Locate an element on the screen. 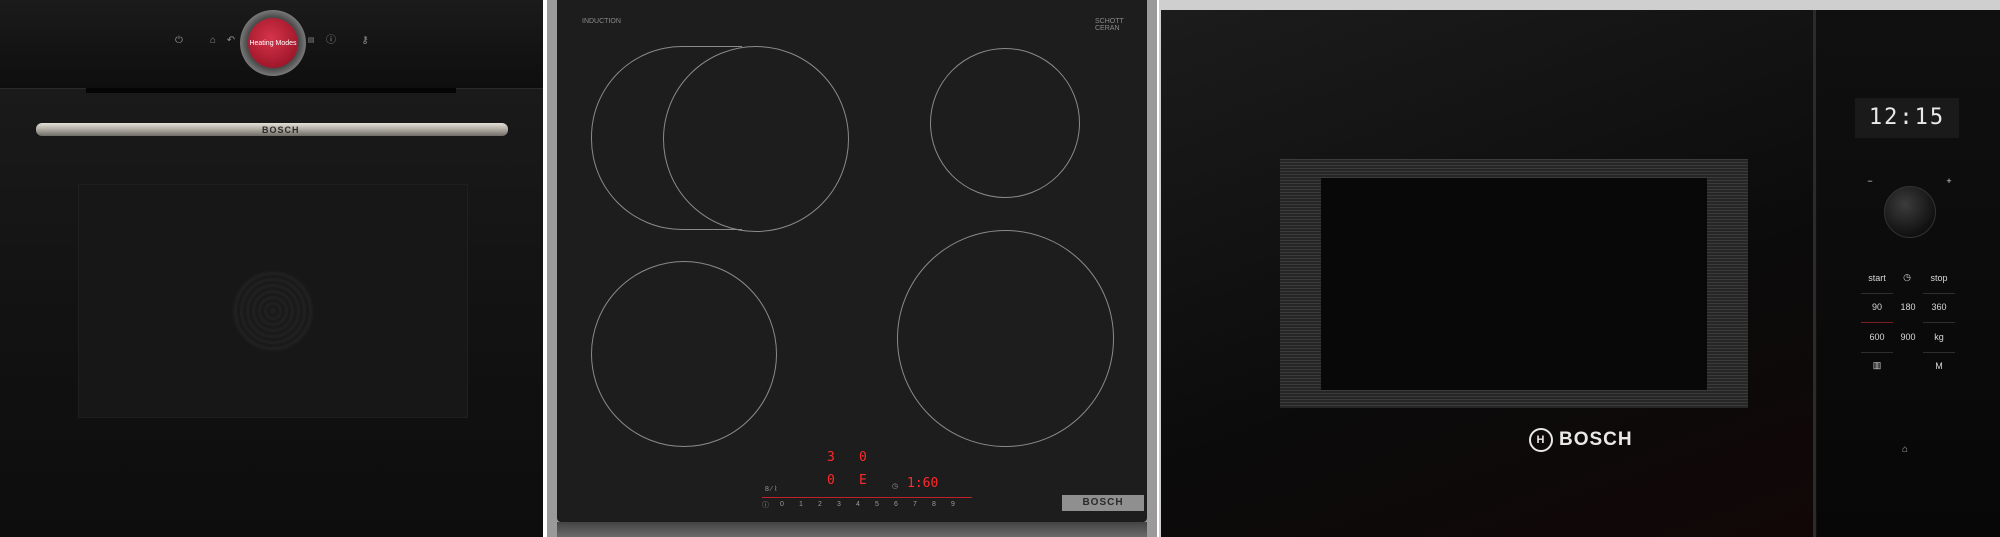 The width and height of the screenshot is (2000, 537). hob-brand-plate: BOSCH is located at coordinates (1103, 503).